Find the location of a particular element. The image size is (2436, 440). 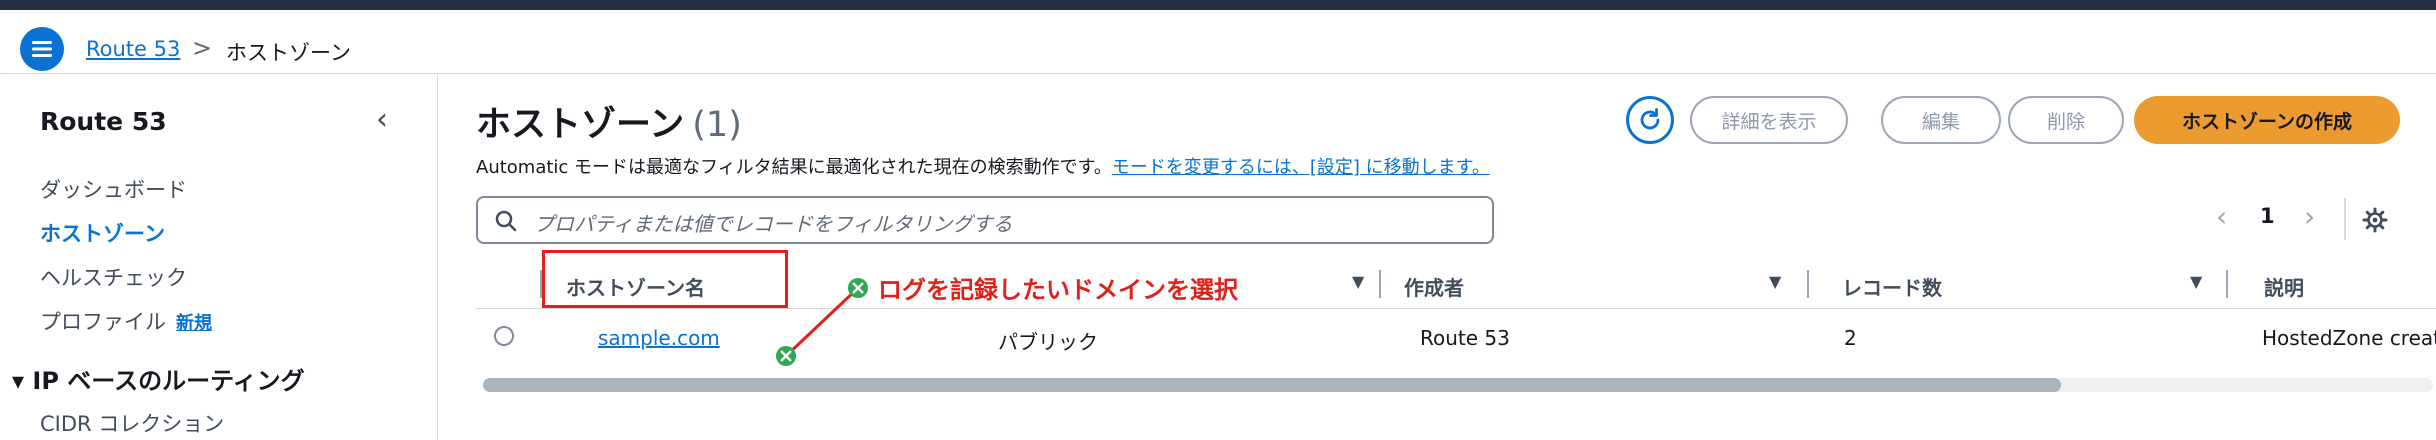

breadcrumb-bar: Route 53 > ホストゾーン is located at coordinates (1218, 42).